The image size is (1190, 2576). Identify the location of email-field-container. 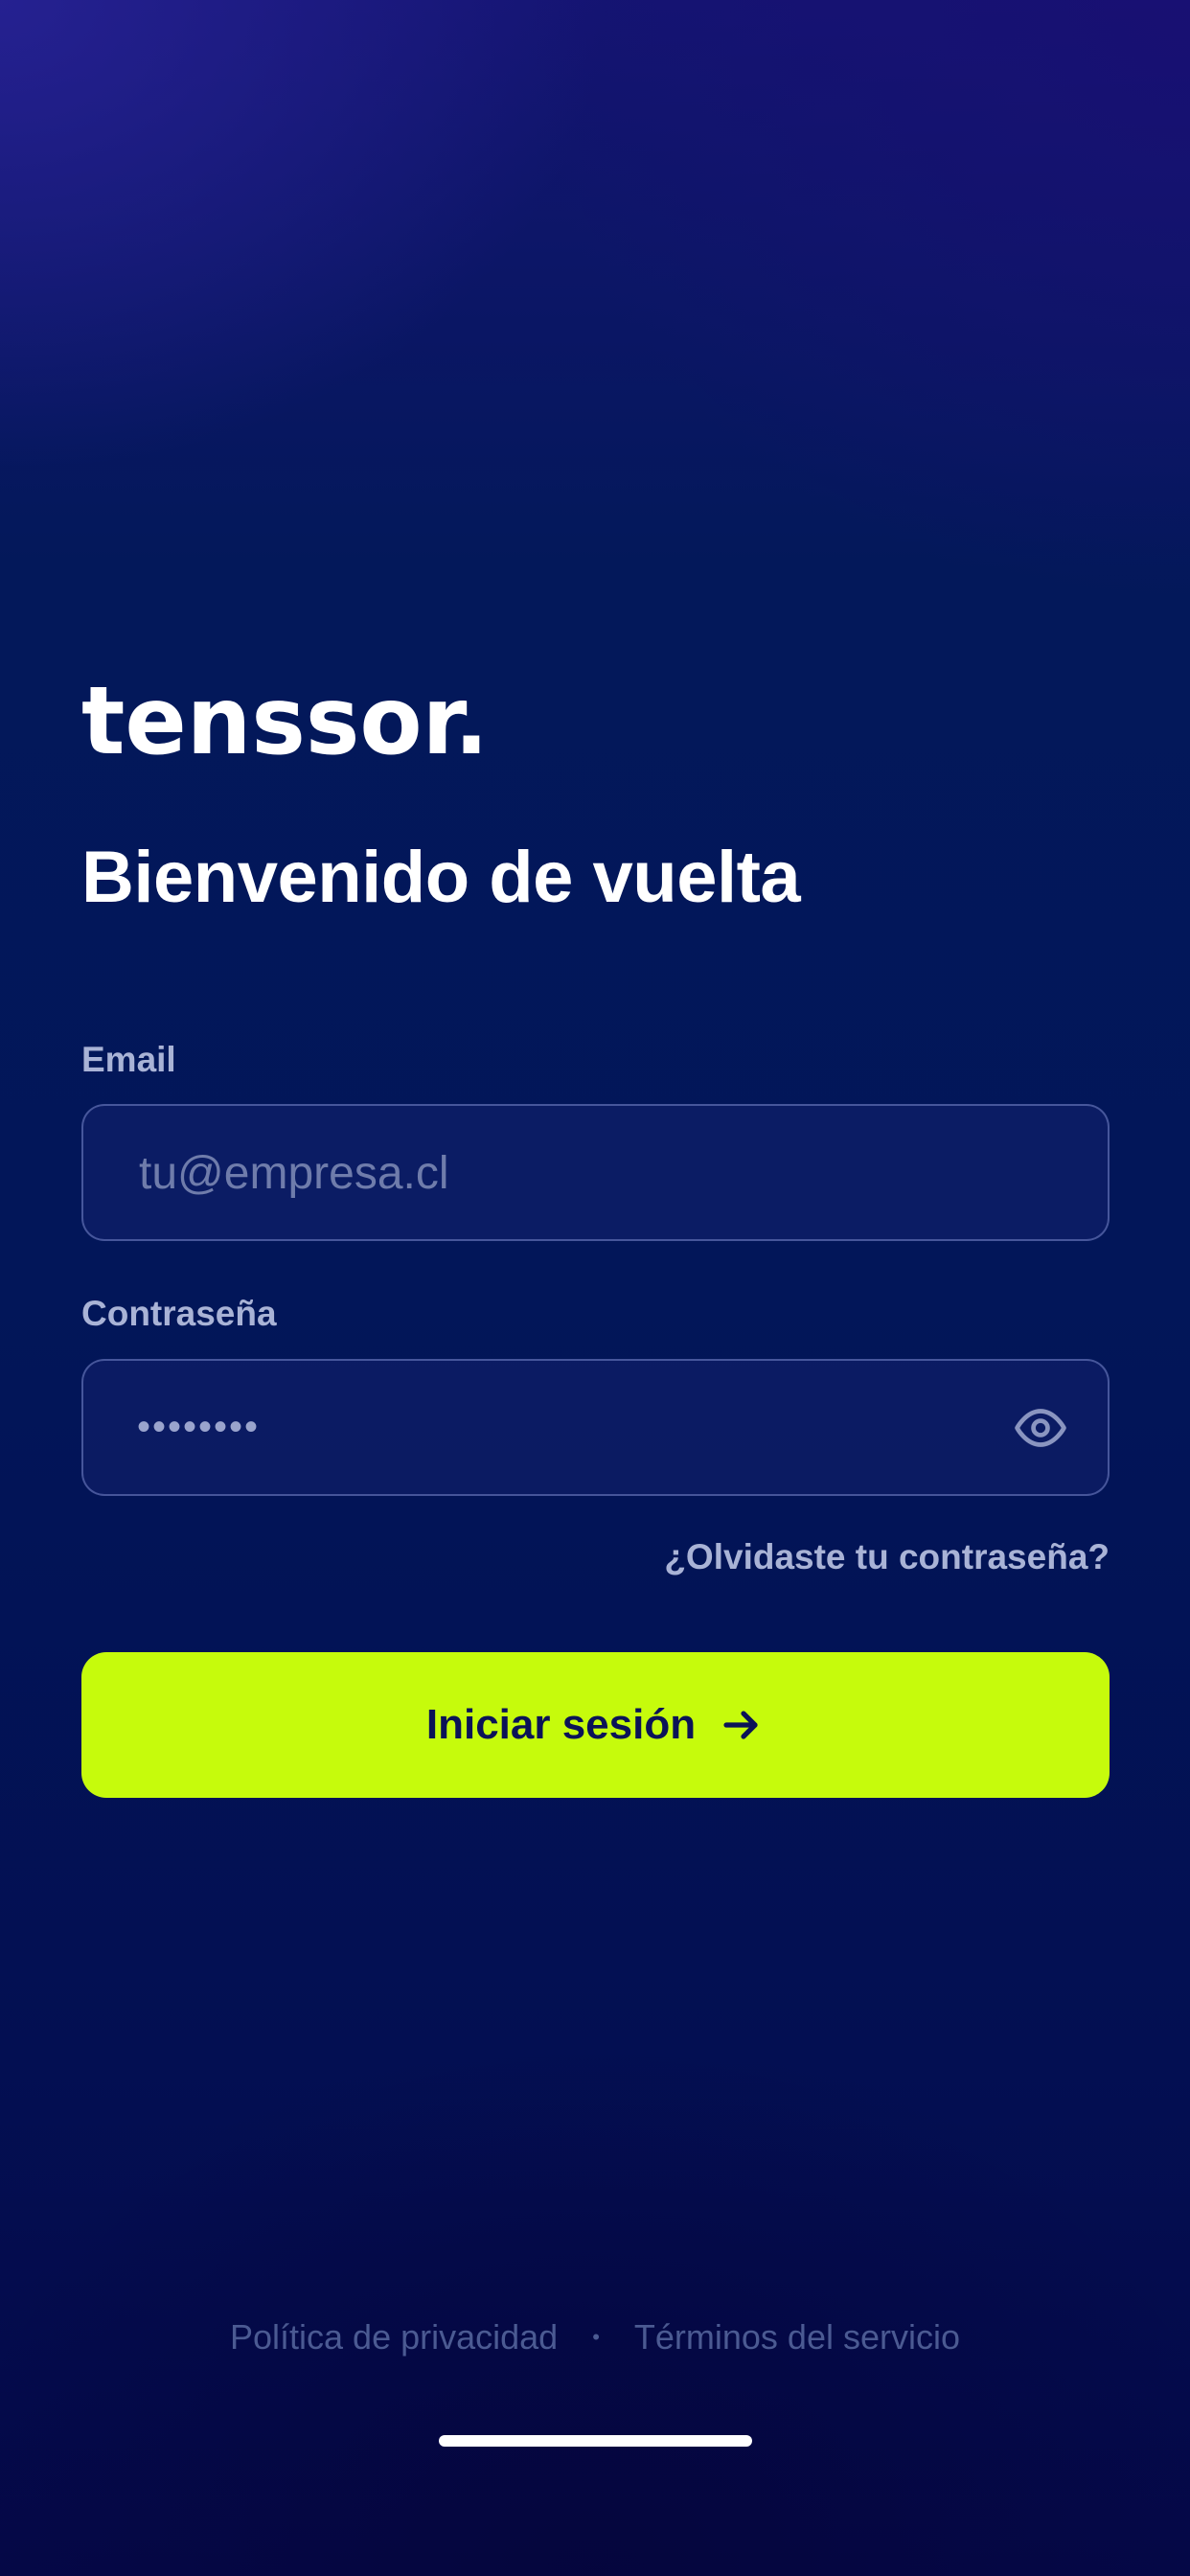
(595, 1172).